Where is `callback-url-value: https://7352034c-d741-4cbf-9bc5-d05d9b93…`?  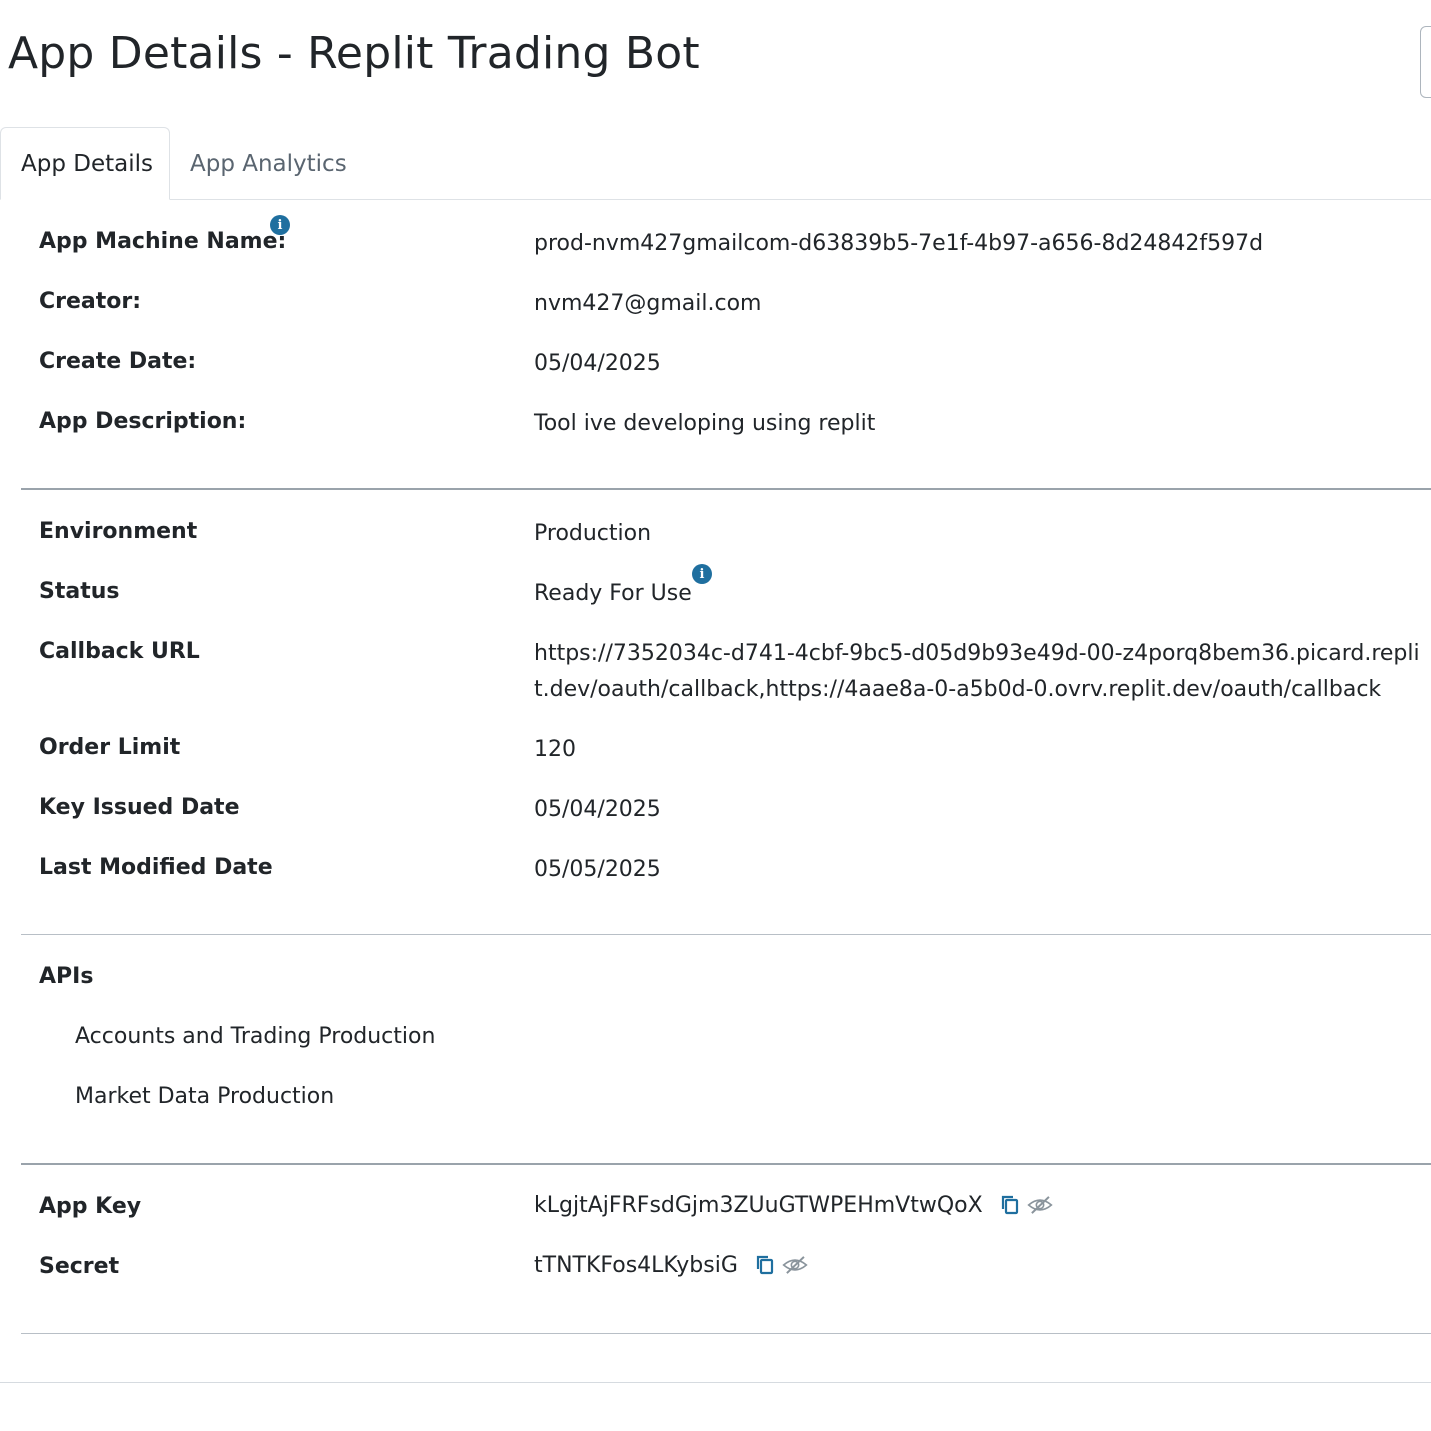 callback-url-value: https://7352034c-d741-4cbf-9bc5-d05d9b93… is located at coordinates (977, 671).